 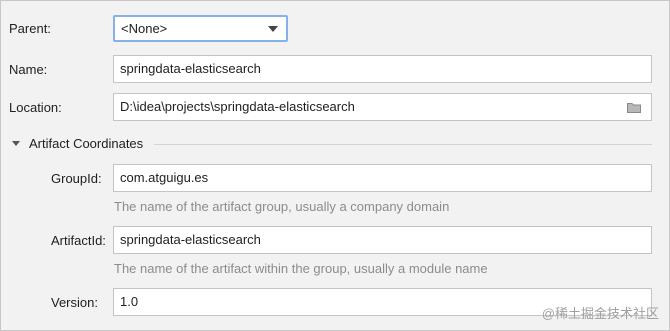 I want to click on groupid-input: com.atguigu.es, so click(x=382, y=178).